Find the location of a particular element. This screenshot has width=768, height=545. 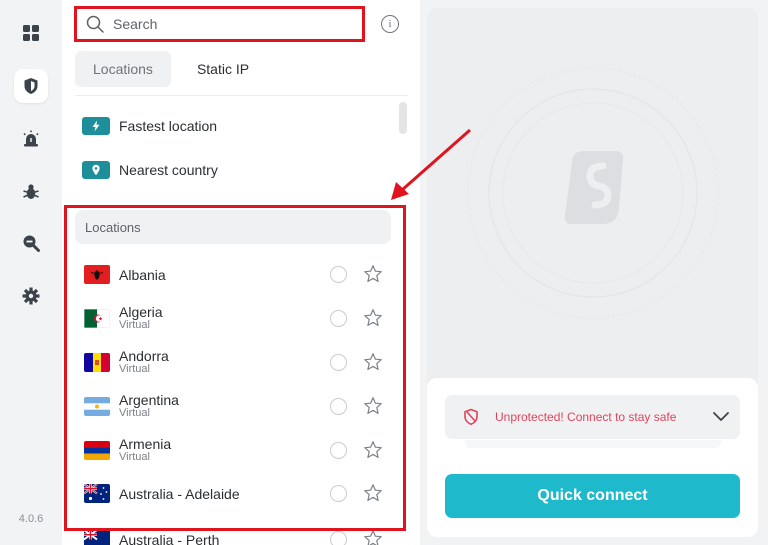

search-input is located at coordinates (233, 24).